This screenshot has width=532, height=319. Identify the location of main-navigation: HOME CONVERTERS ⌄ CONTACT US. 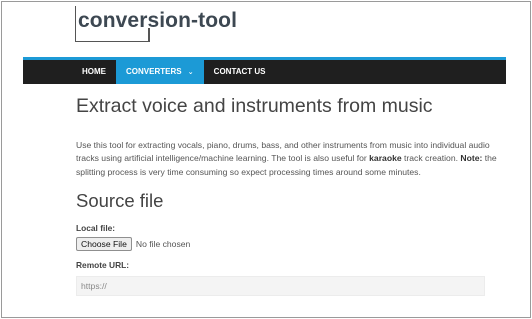
(264, 70).